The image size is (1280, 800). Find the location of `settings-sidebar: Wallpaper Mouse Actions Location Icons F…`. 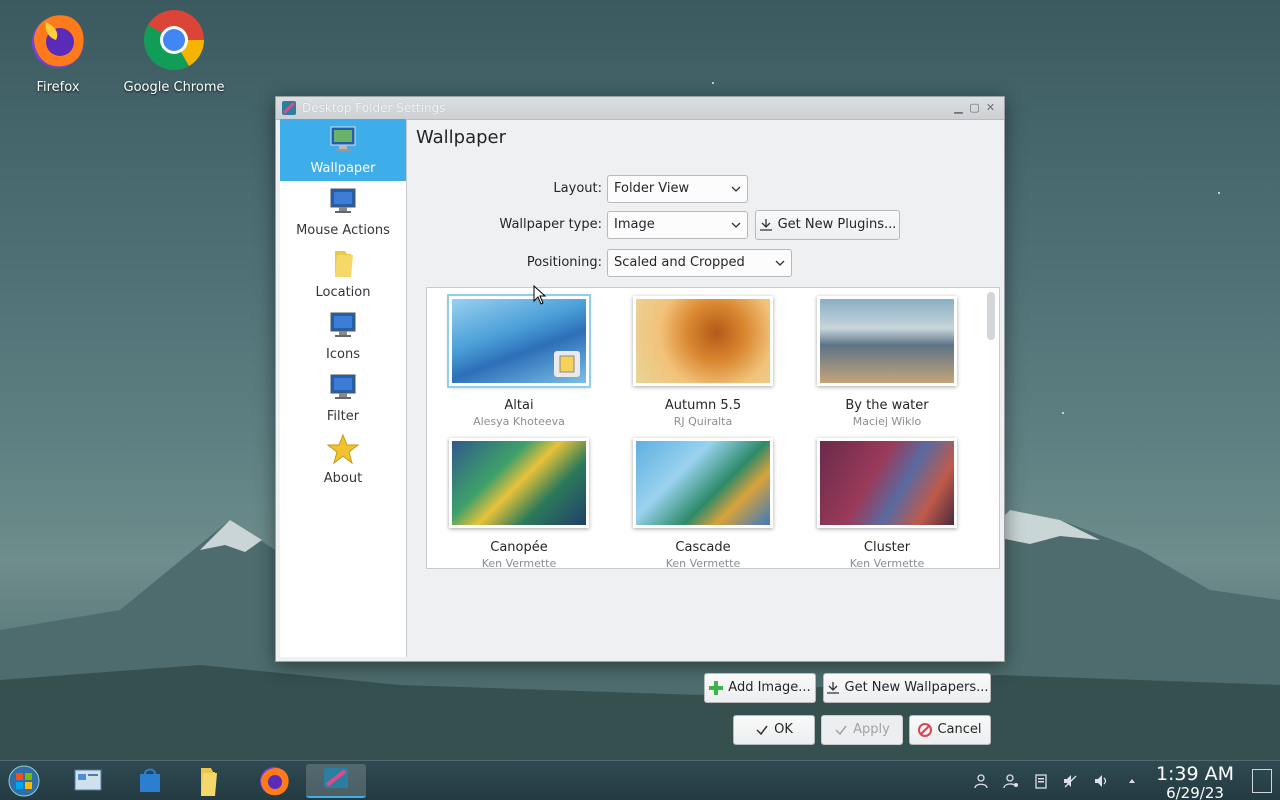

settings-sidebar: Wallpaper Mouse Actions Location Icons F… is located at coordinates (343, 388).